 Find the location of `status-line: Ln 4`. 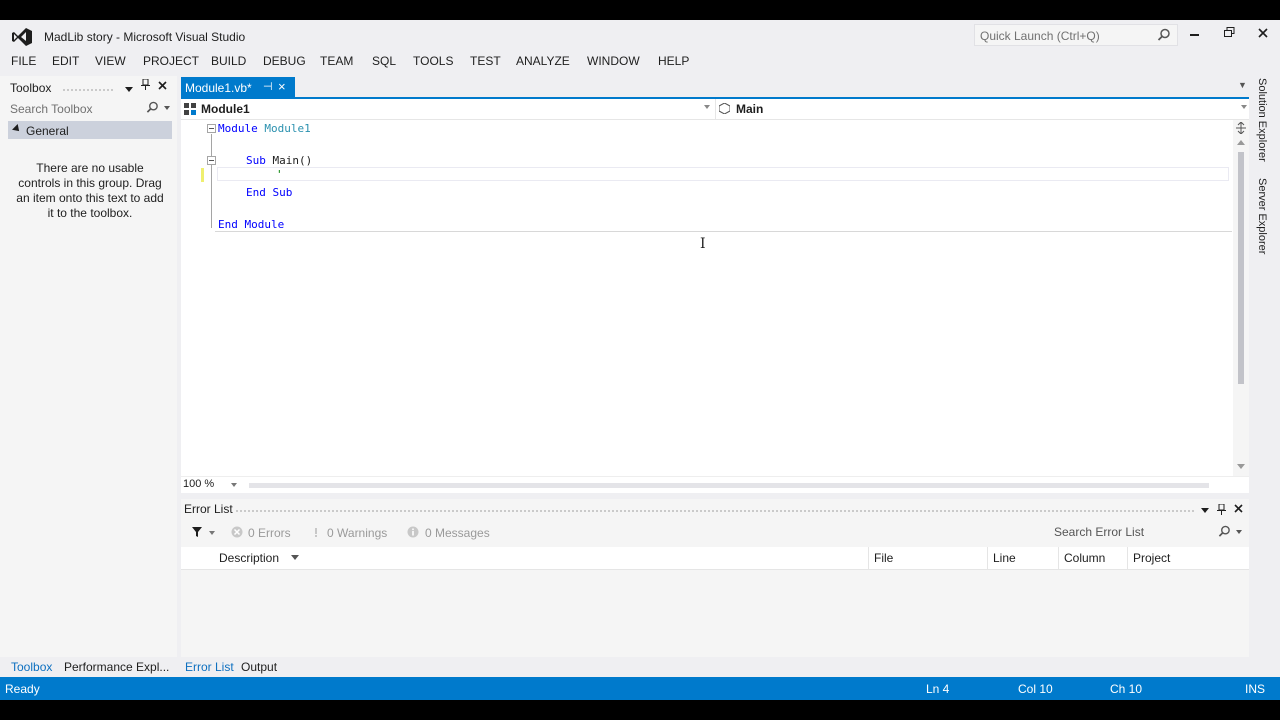

status-line: Ln 4 is located at coordinates (938, 689).